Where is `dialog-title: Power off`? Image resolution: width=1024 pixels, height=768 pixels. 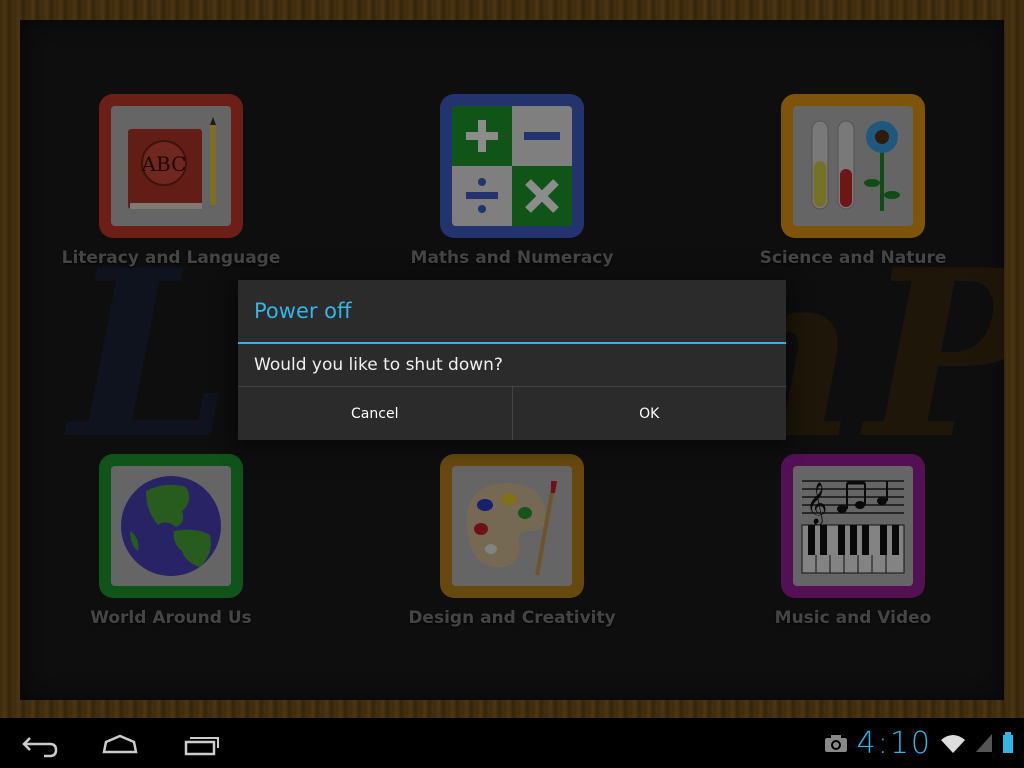 dialog-title: Power off is located at coordinates (512, 312).